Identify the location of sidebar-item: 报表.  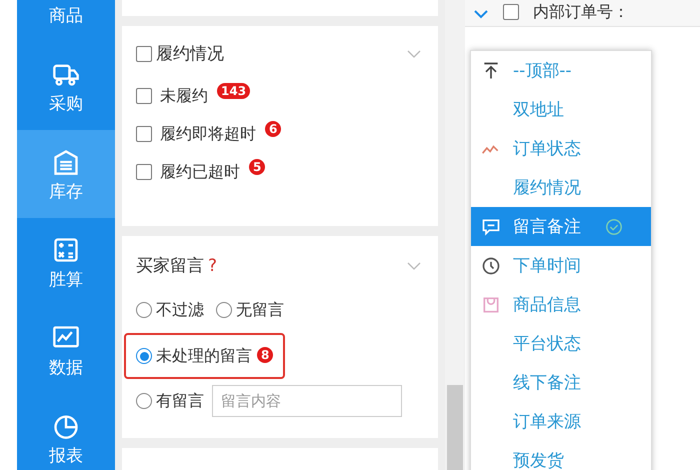
(66, 432).